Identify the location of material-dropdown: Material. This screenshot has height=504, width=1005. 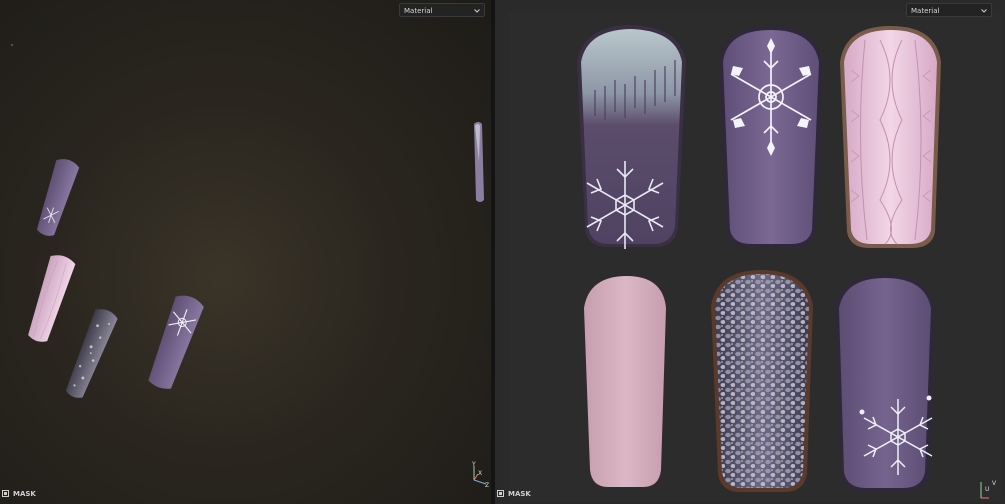
(442, 10).